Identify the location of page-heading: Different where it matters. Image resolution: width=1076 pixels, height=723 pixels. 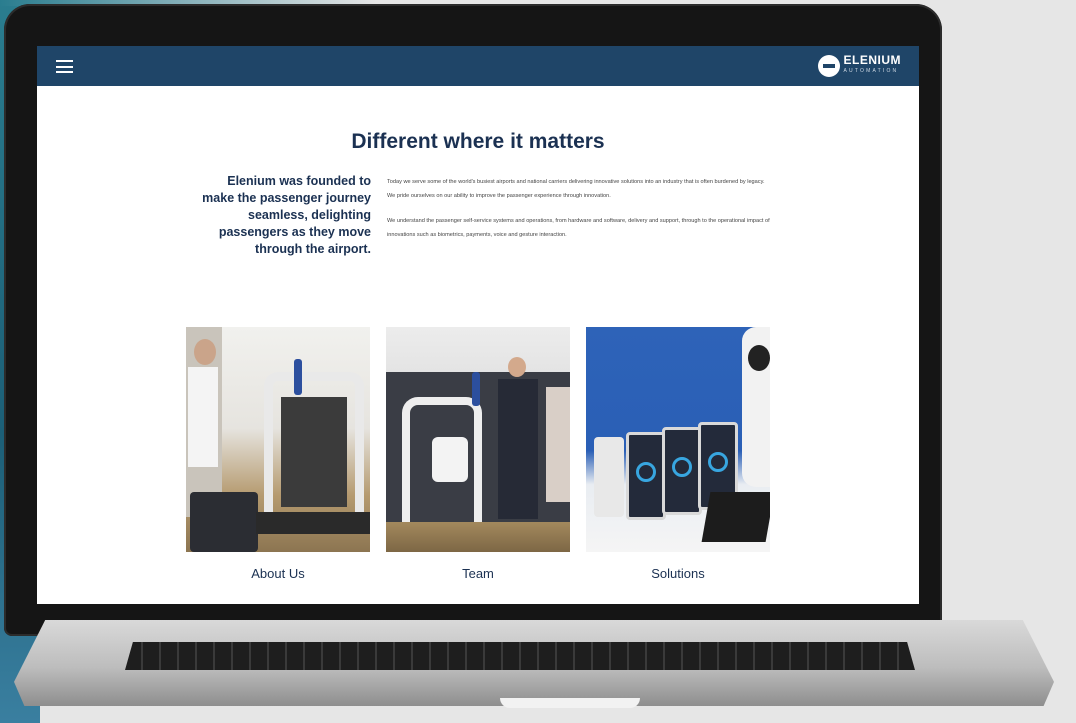
(478, 141).